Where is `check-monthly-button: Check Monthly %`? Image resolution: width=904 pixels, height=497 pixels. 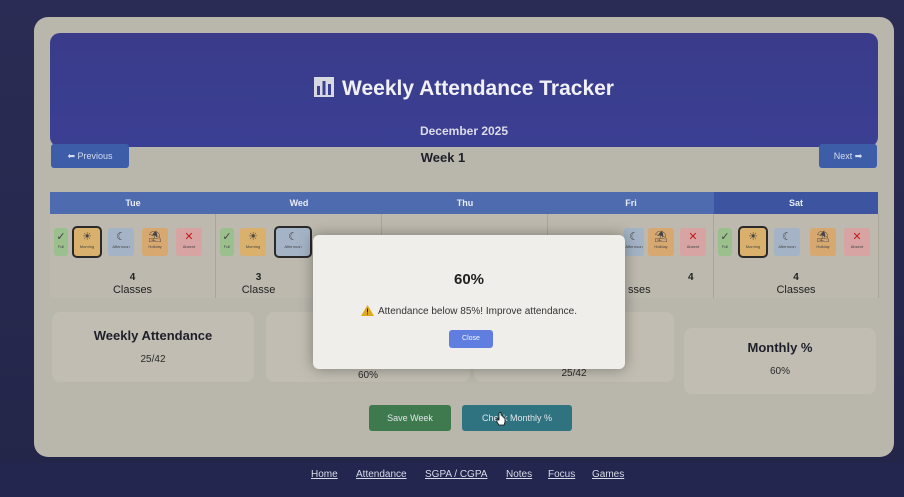 check-monthly-button: Check Monthly % is located at coordinates (517, 418).